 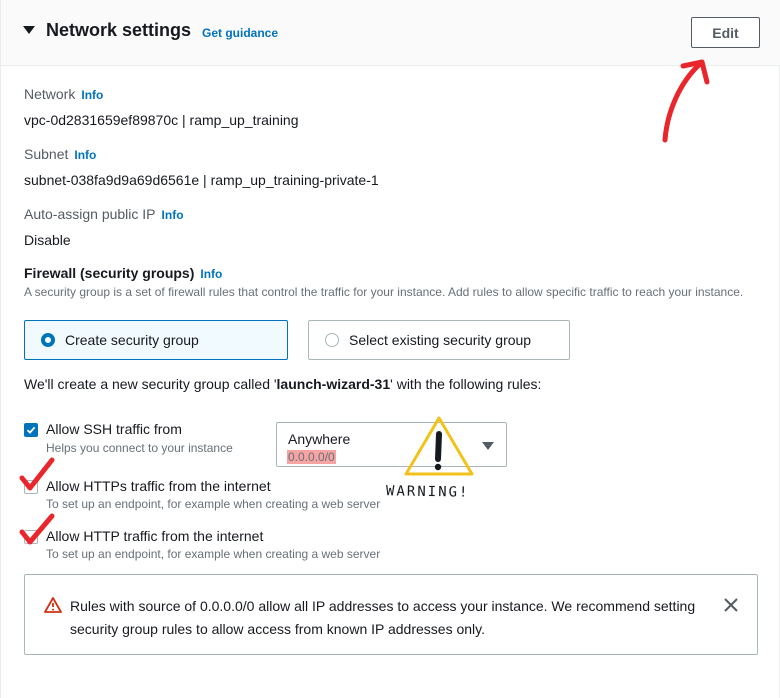 I want to click on https-rule-label: Allow HTTPs traffic from the internet, so click(x=158, y=486).